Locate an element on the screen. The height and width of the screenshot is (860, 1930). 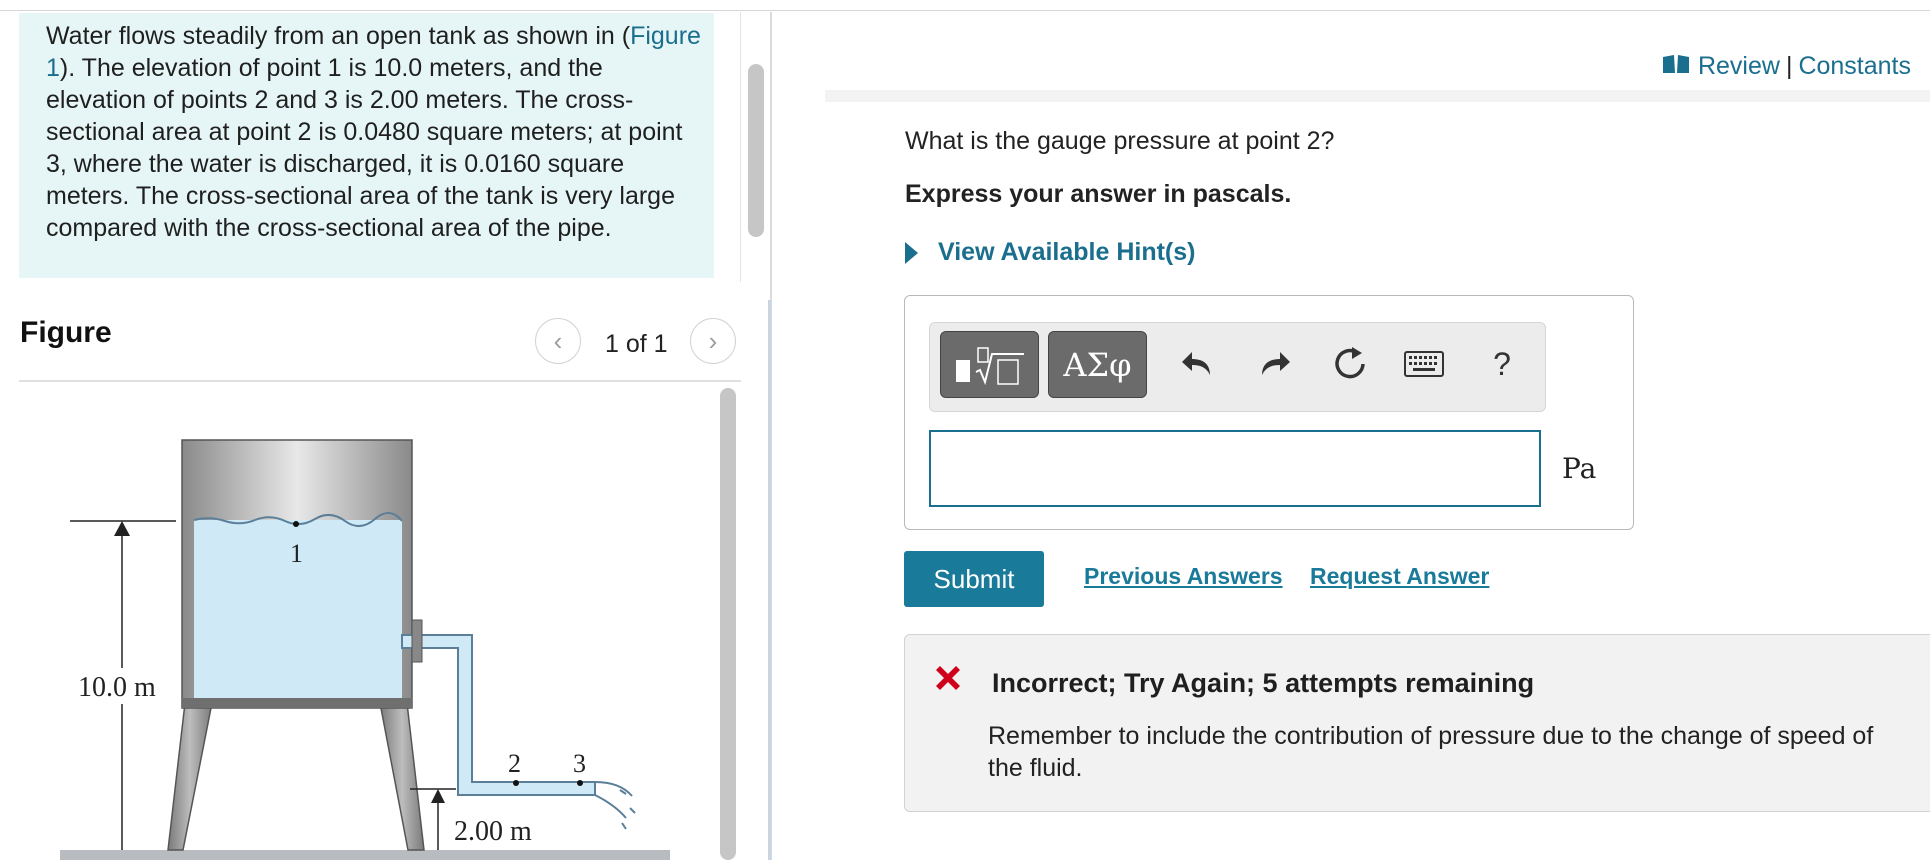
templates-icon is located at coordinates (989, 365).